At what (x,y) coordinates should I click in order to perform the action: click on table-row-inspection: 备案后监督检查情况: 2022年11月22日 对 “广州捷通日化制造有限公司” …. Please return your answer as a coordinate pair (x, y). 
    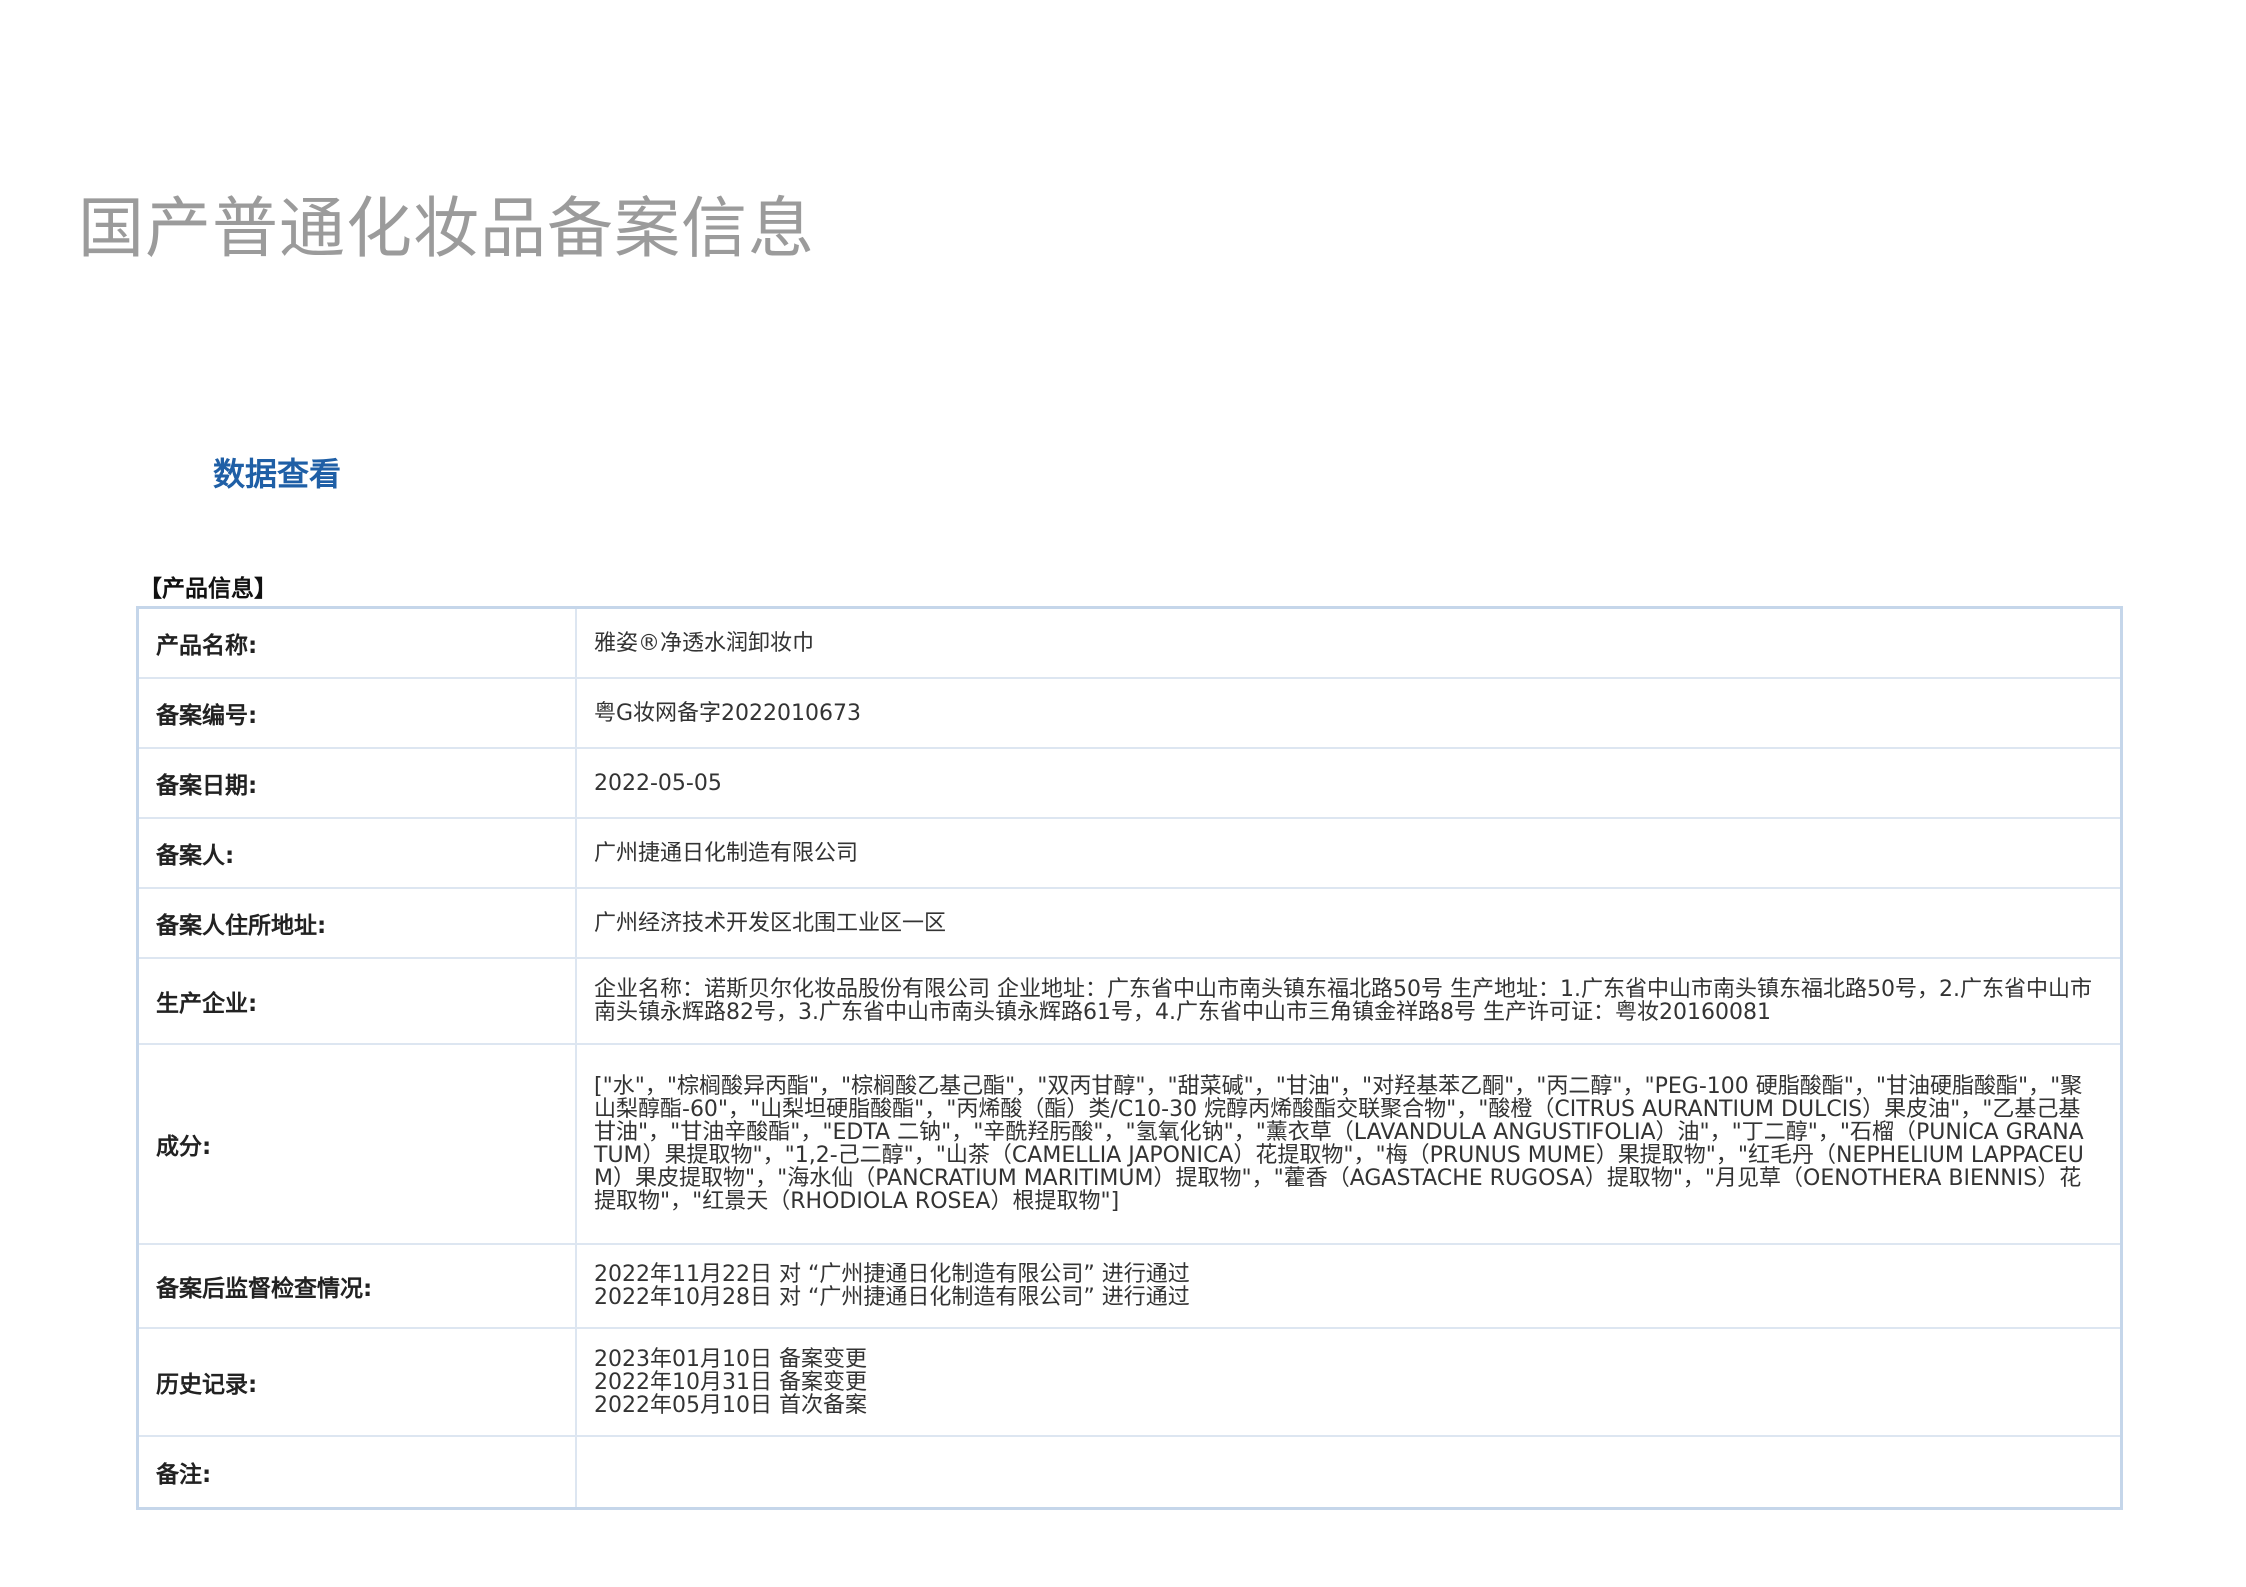
    Looking at the image, I should click on (1129, 1287).